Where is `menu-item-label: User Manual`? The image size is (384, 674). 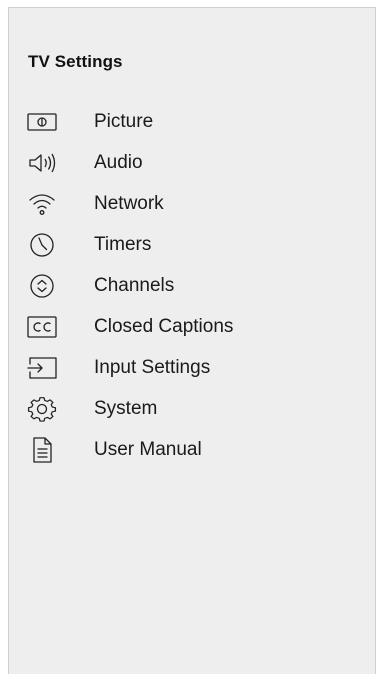
menu-item-label: User Manual is located at coordinates (148, 449).